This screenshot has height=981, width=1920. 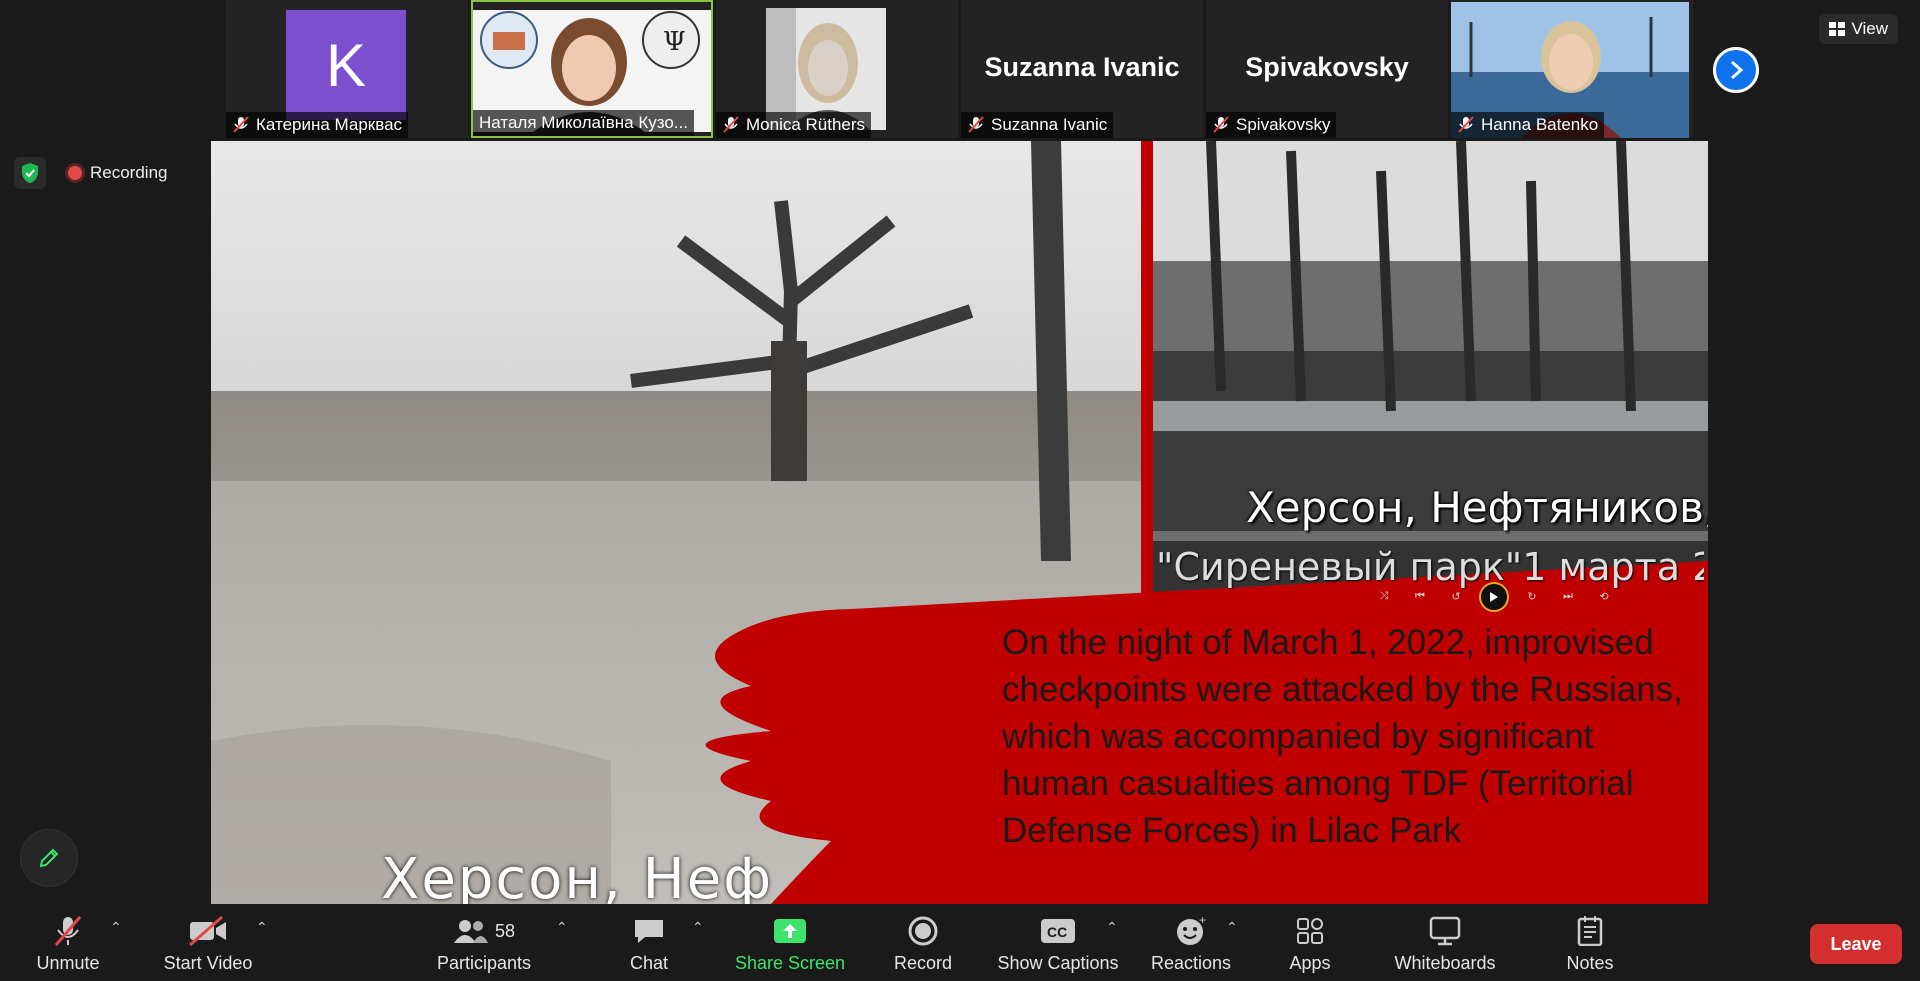 I want to click on participants-options-caret: ⌃, so click(x=562, y=927).